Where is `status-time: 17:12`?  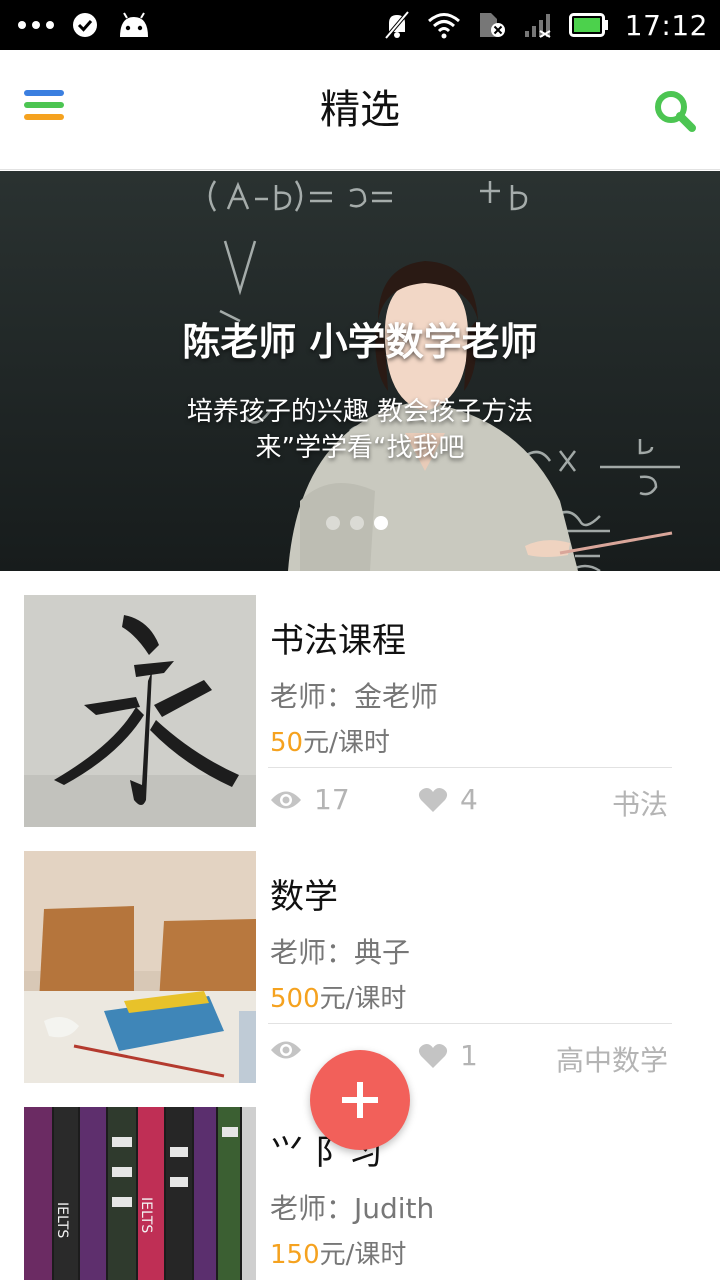
status-time: 17:12 is located at coordinates (666, 25).